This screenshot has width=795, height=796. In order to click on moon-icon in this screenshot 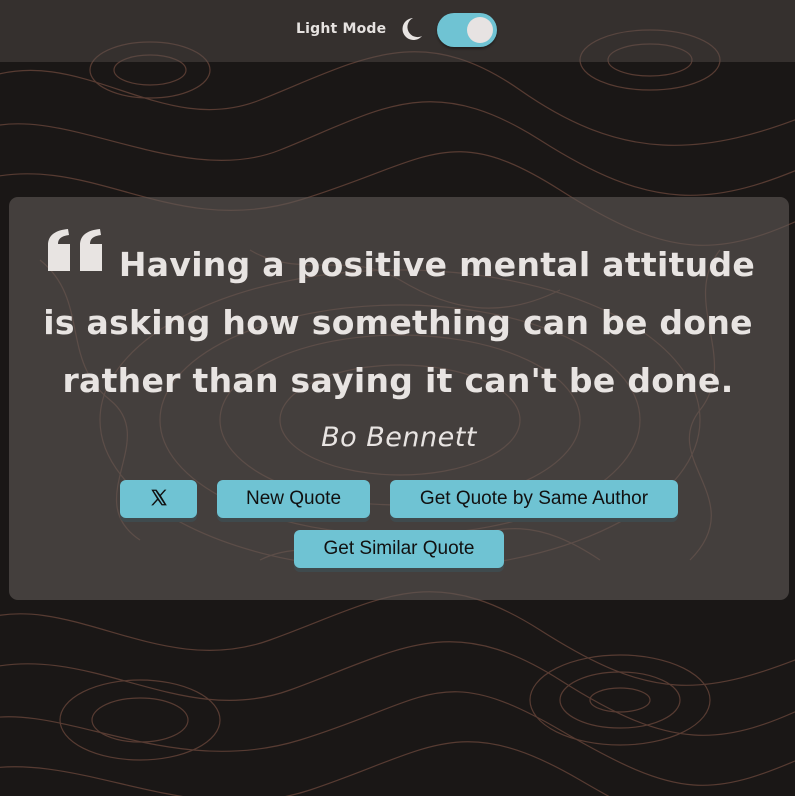, I will do `click(412, 29)`.